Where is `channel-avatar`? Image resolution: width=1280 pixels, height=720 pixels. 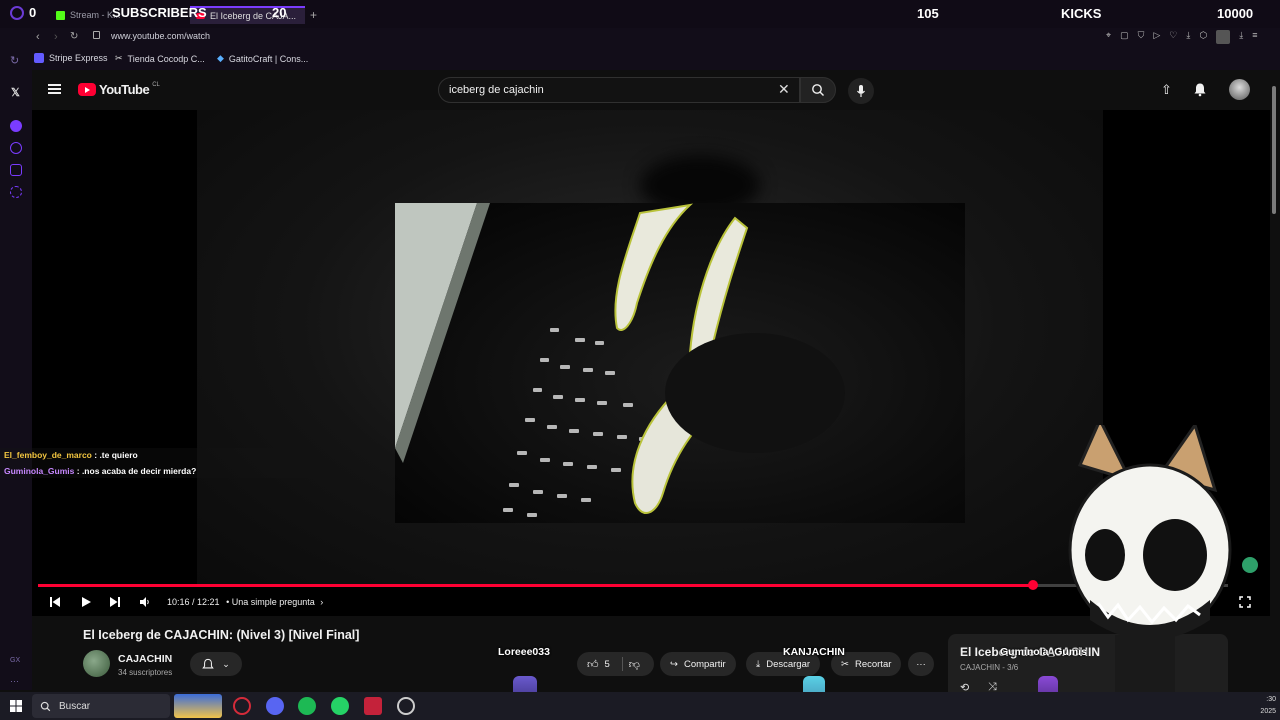 channel-avatar is located at coordinates (96, 663).